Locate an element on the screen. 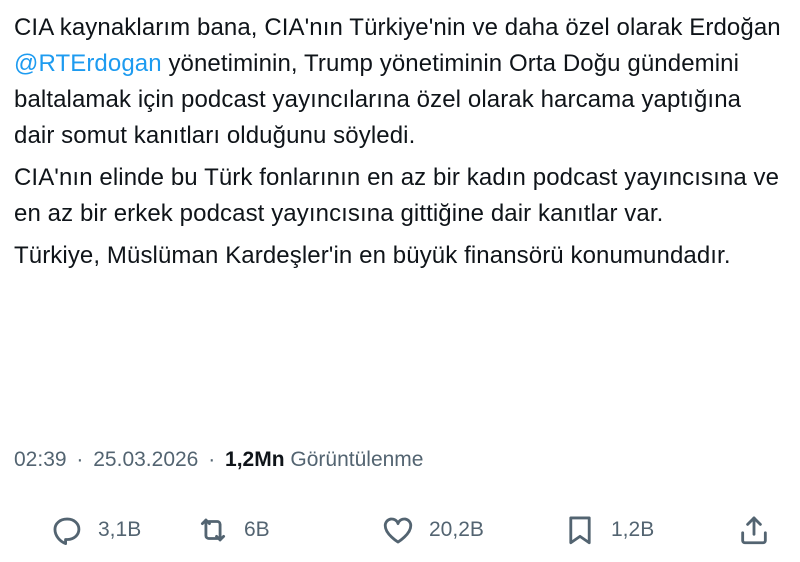 This screenshot has height=562, width=800. reply-count: 3,1B is located at coordinates (120, 529).